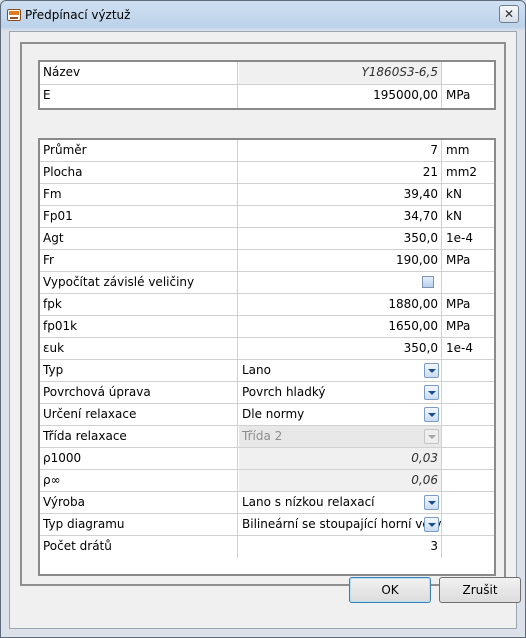 This screenshot has width=526, height=638. I want to click on label-e: E, so click(139, 96).